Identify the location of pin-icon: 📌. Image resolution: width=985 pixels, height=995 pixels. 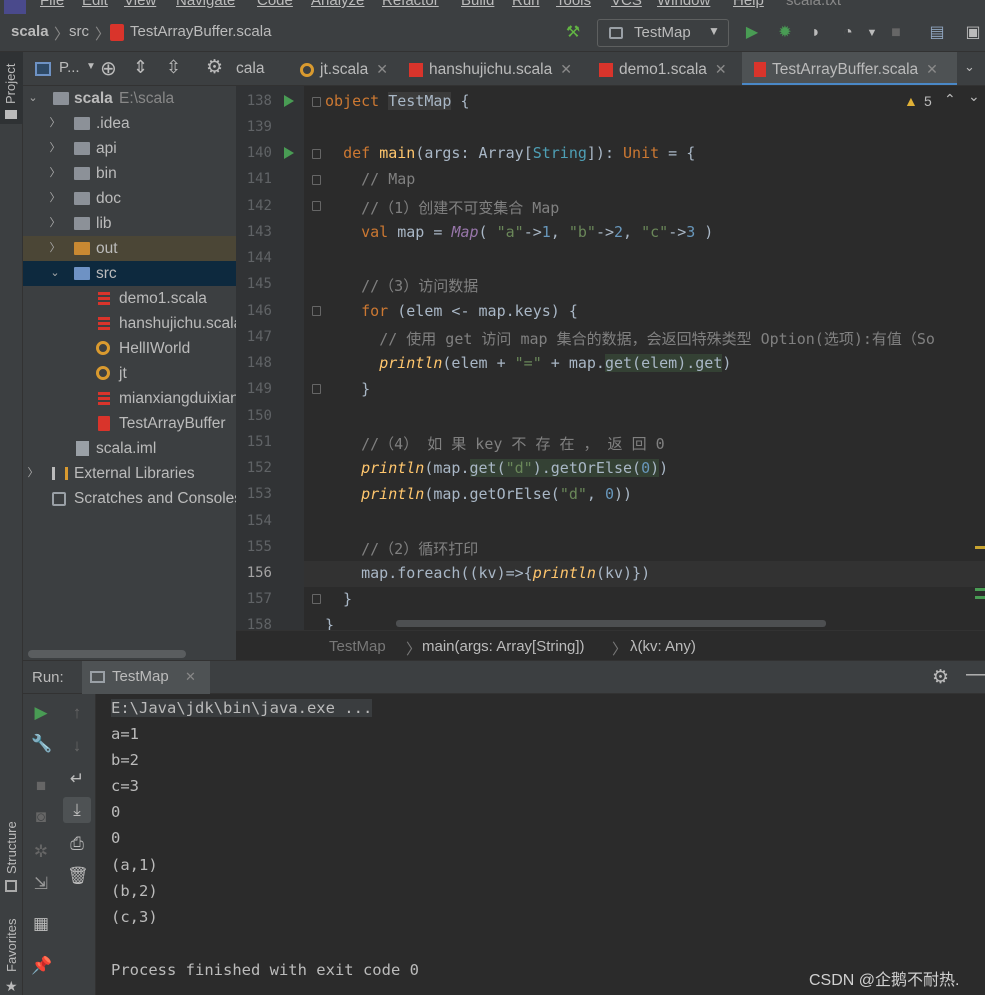
(41, 966).